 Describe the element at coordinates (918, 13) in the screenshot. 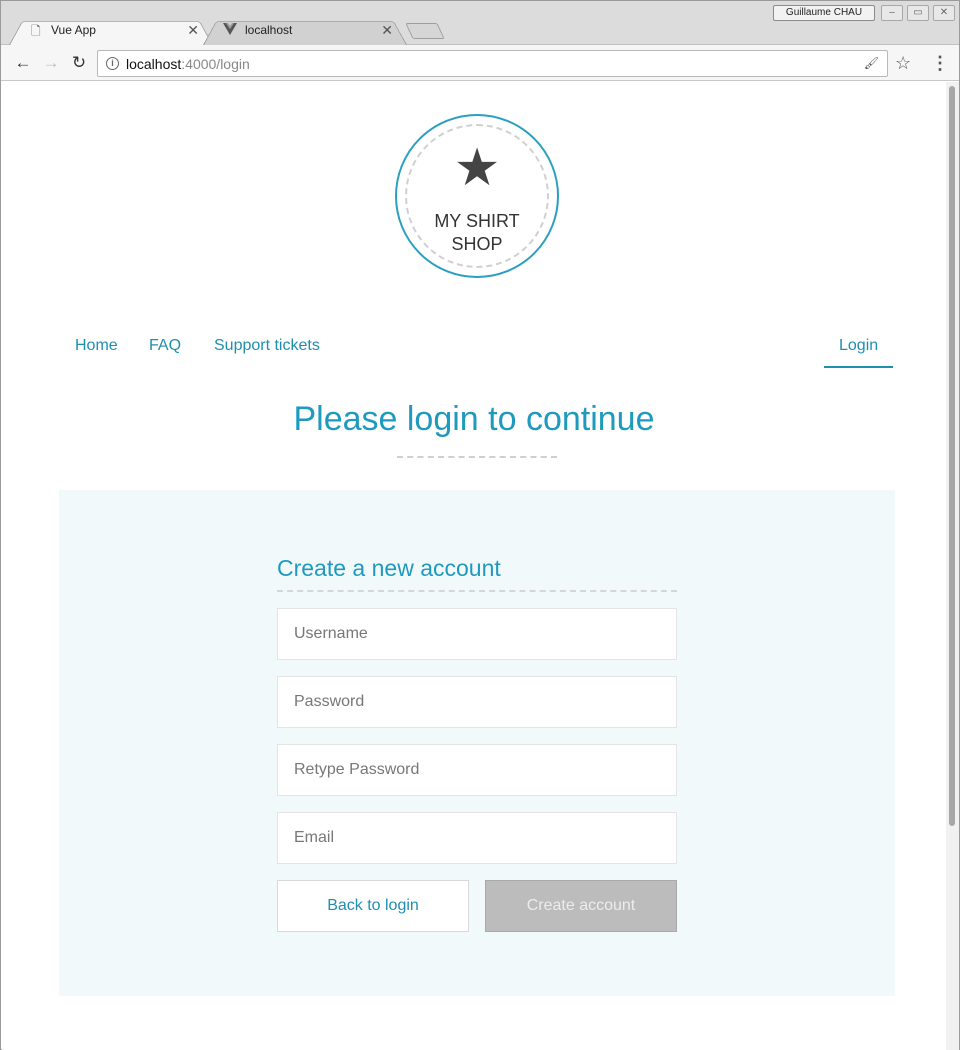

I see `maximize-icon: ▭` at that location.